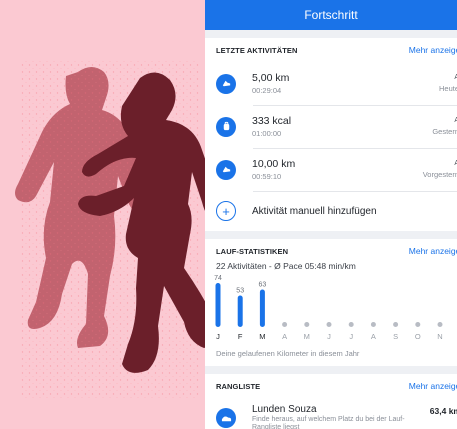  What do you see at coordinates (284, 409) in the screenshot?
I see `ranking-name: Lunden Souza` at bounding box center [284, 409].